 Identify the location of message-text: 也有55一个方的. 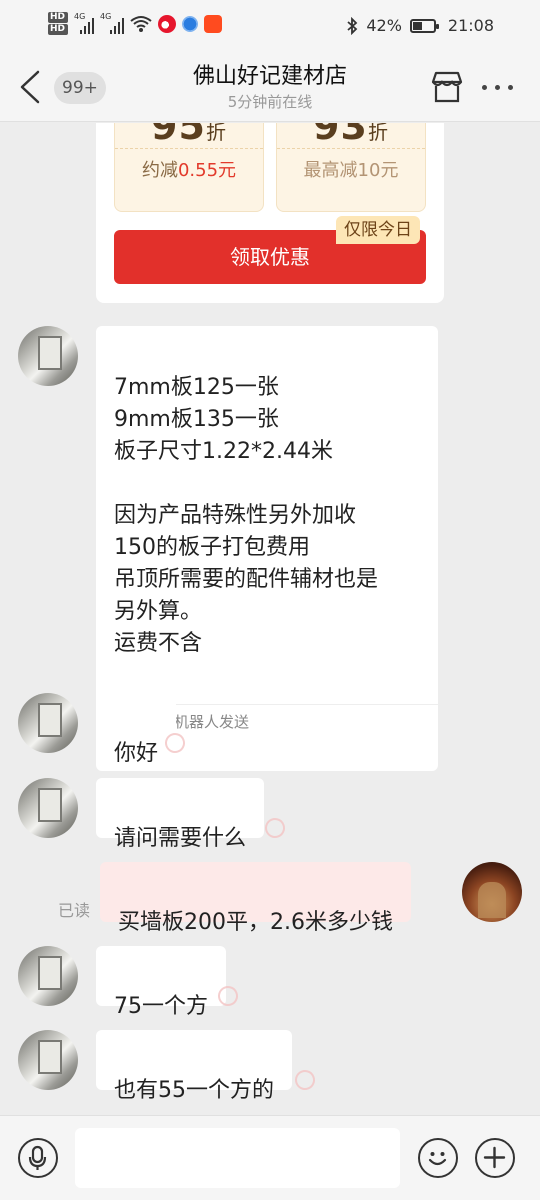
(194, 1090).